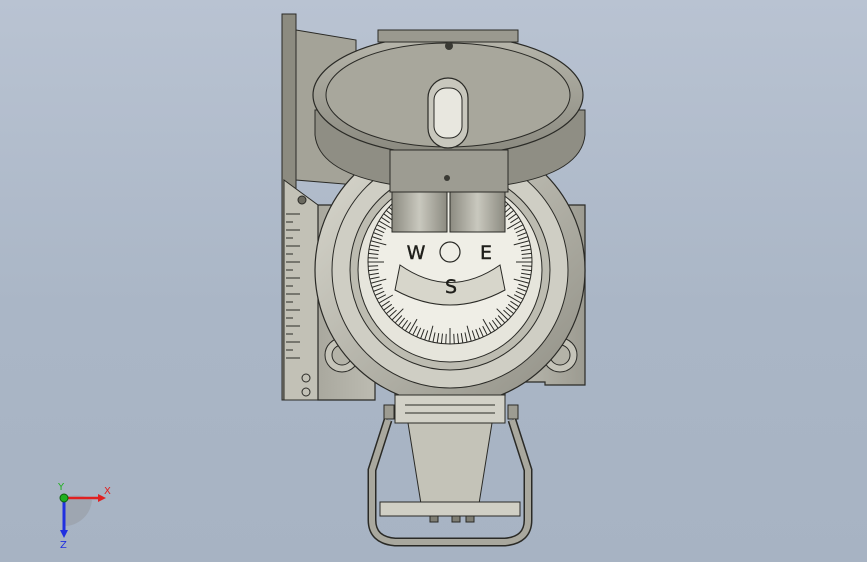 The height and width of the screenshot is (562, 867). What do you see at coordinates (61, 487) in the screenshot?
I see `y-axis-label: Y` at bounding box center [61, 487].